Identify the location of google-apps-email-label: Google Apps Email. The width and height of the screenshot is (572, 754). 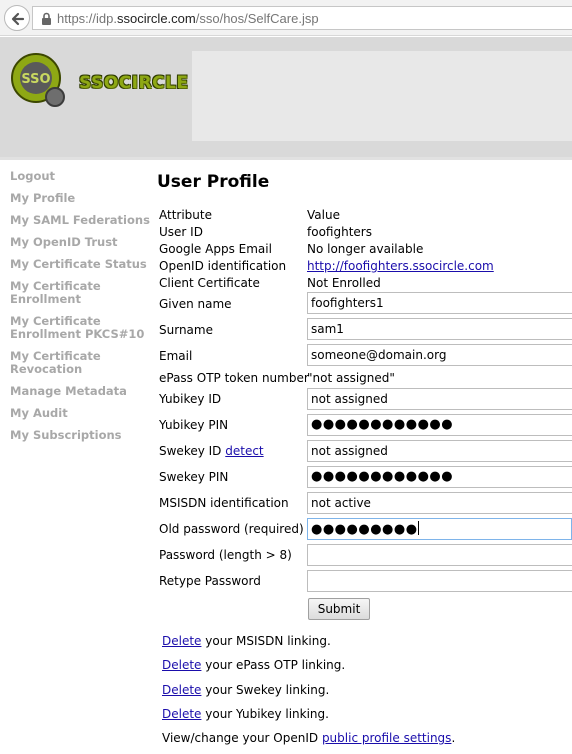
(215, 249).